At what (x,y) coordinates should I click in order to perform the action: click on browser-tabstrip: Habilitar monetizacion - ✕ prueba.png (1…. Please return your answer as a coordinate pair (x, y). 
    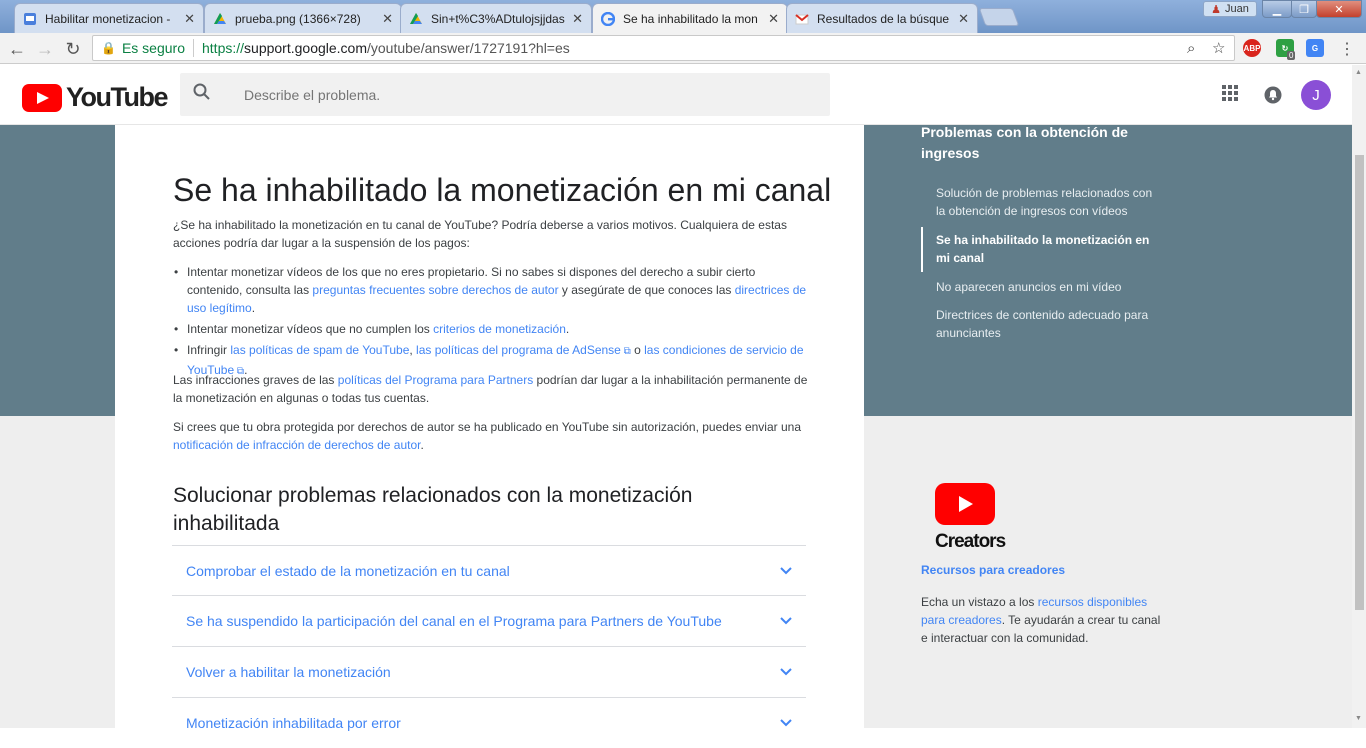
    Looking at the image, I should click on (683, 17).